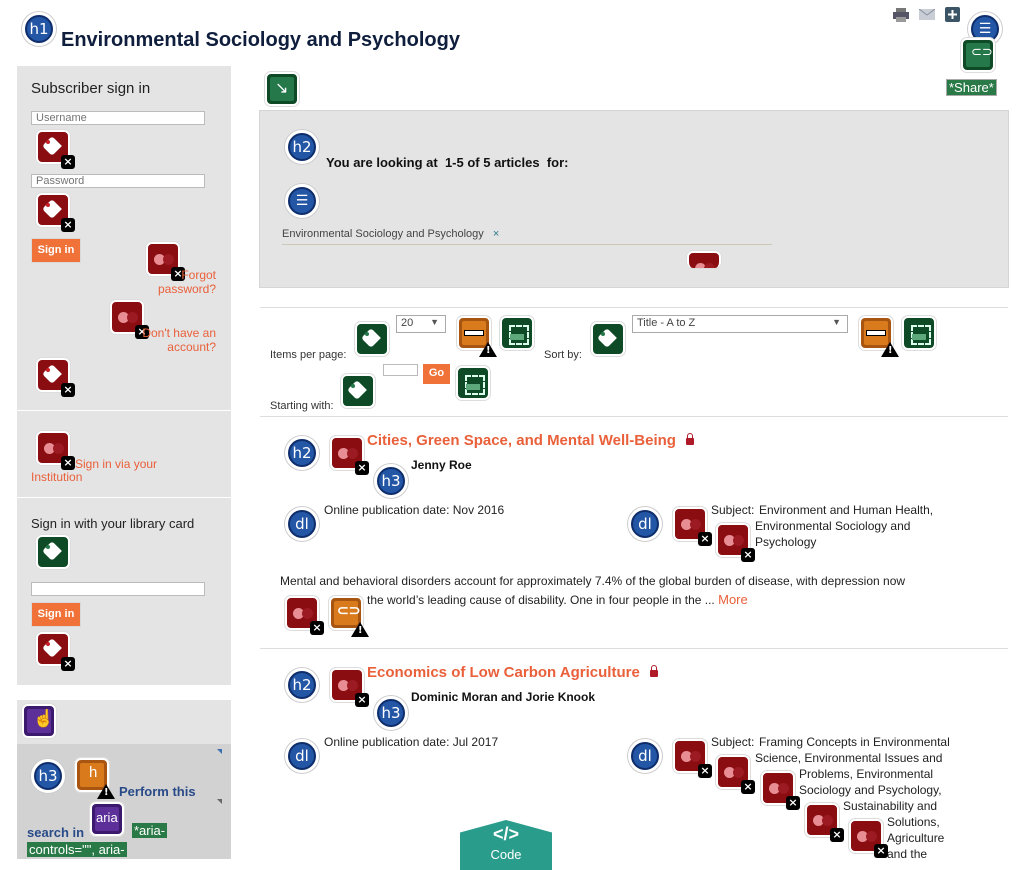  What do you see at coordinates (978, 55) in the screenshot?
I see `link-image-icon: ⊂⊃` at bounding box center [978, 55].